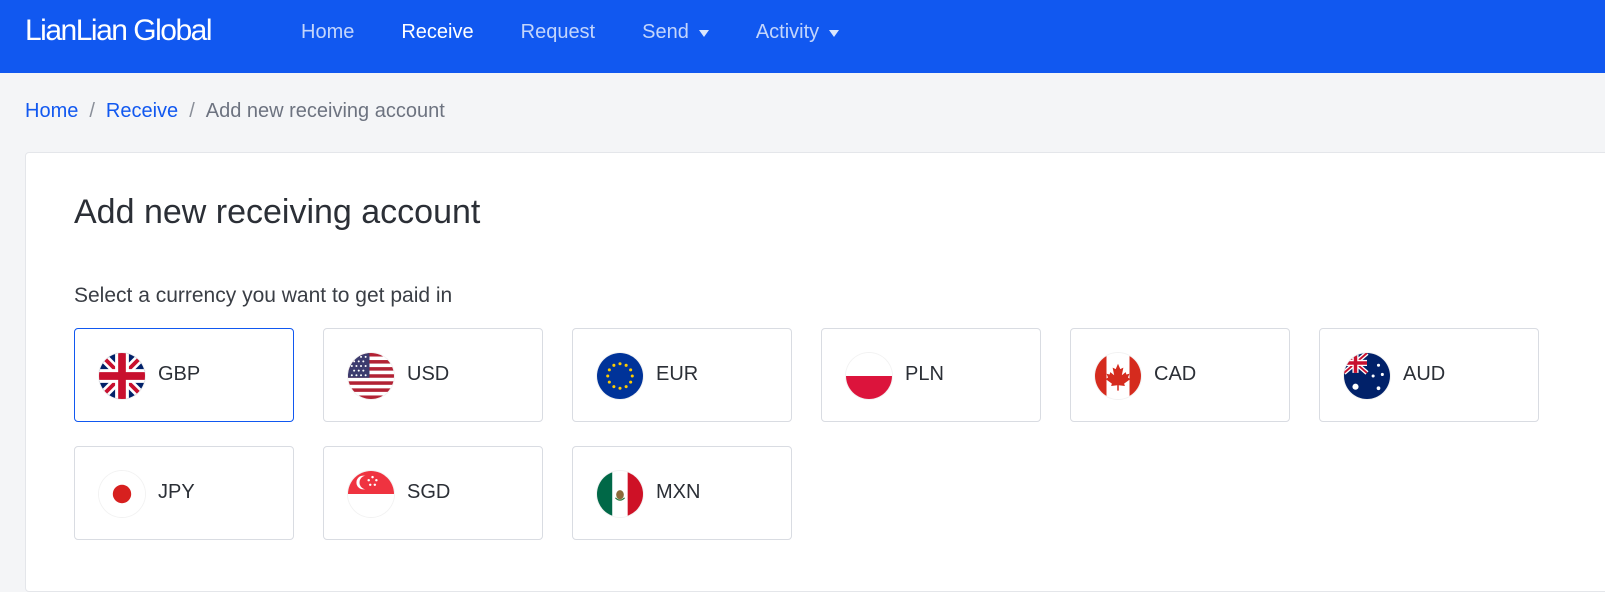  What do you see at coordinates (924, 374) in the screenshot?
I see `currency-code: PLN` at bounding box center [924, 374].